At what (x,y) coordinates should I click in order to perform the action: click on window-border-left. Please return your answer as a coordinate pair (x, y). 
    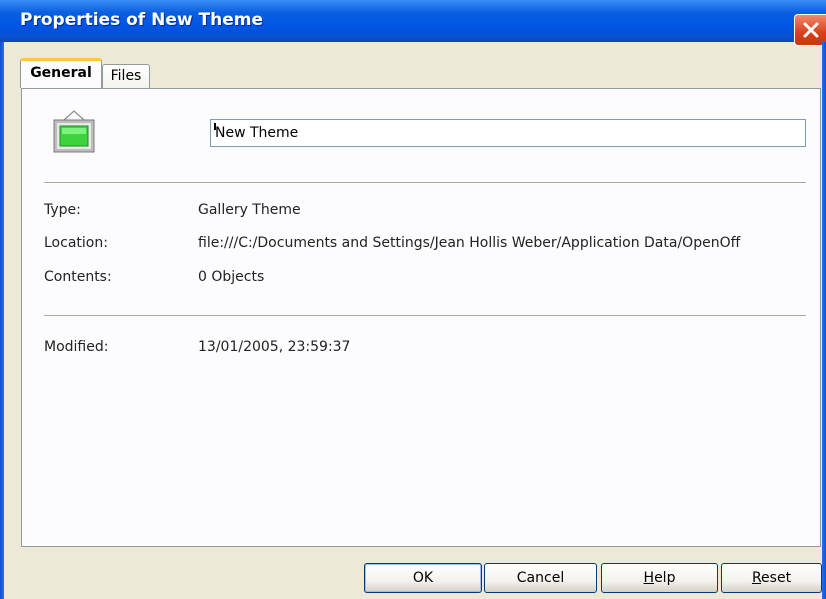
    Looking at the image, I should click on (2, 320).